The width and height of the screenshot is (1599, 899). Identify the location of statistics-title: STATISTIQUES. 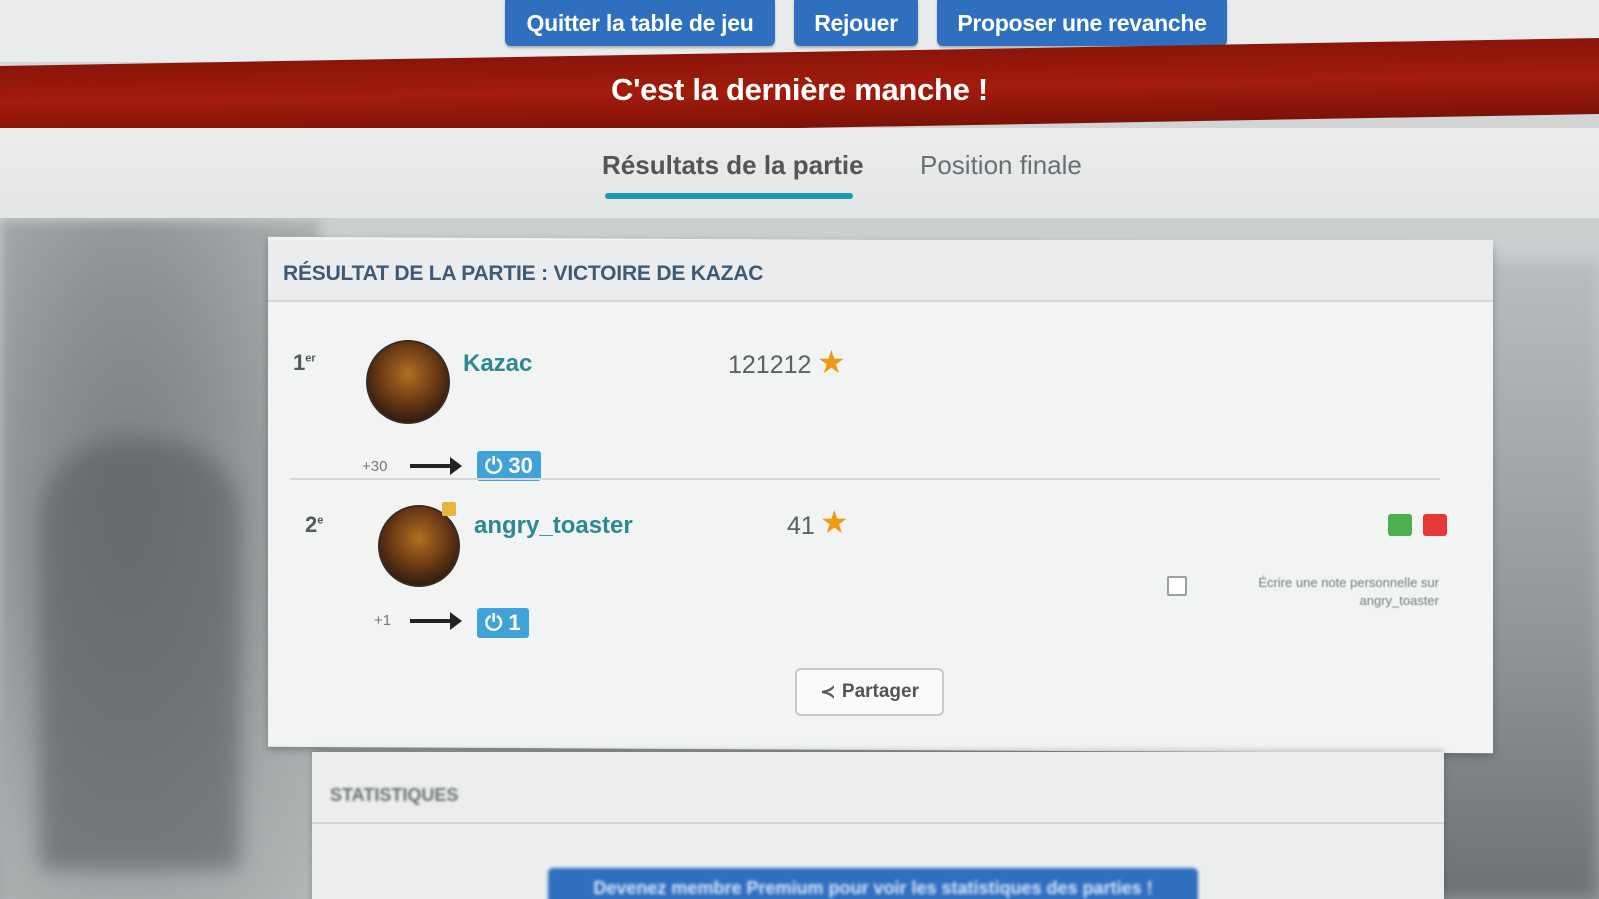
(394, 795).